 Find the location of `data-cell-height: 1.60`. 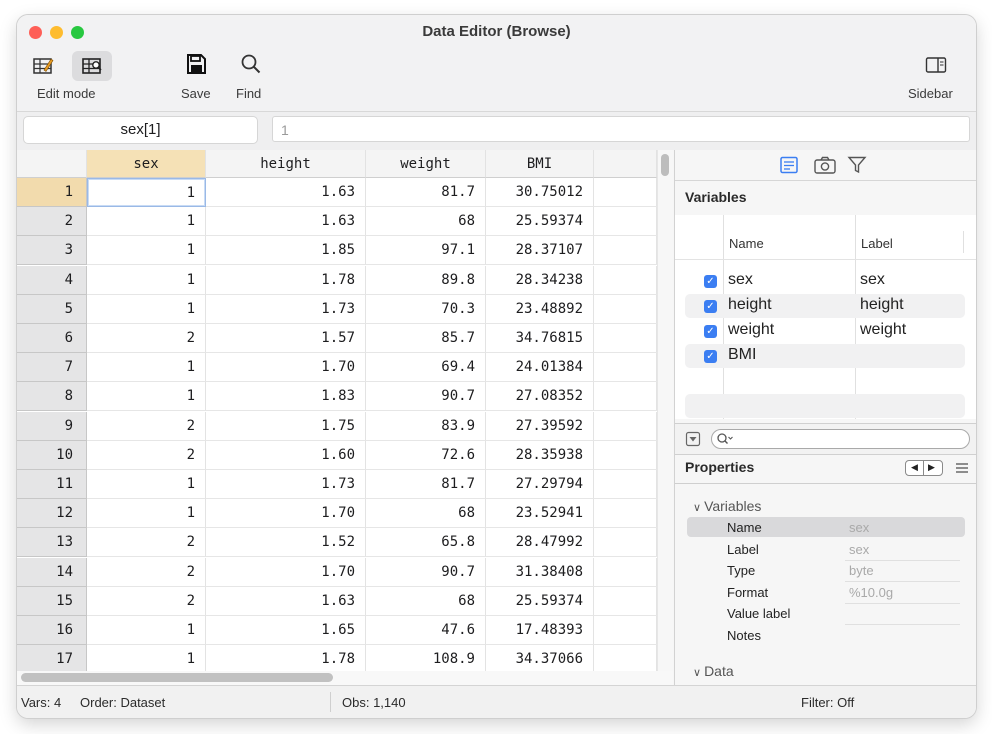

data-cell-height: 1.60 is located at coordinates (286, 455).